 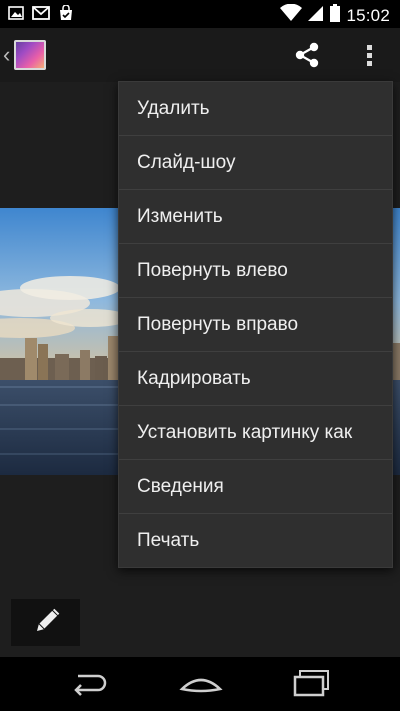 I want to click on battery-icon, so click(x=335, y=15).